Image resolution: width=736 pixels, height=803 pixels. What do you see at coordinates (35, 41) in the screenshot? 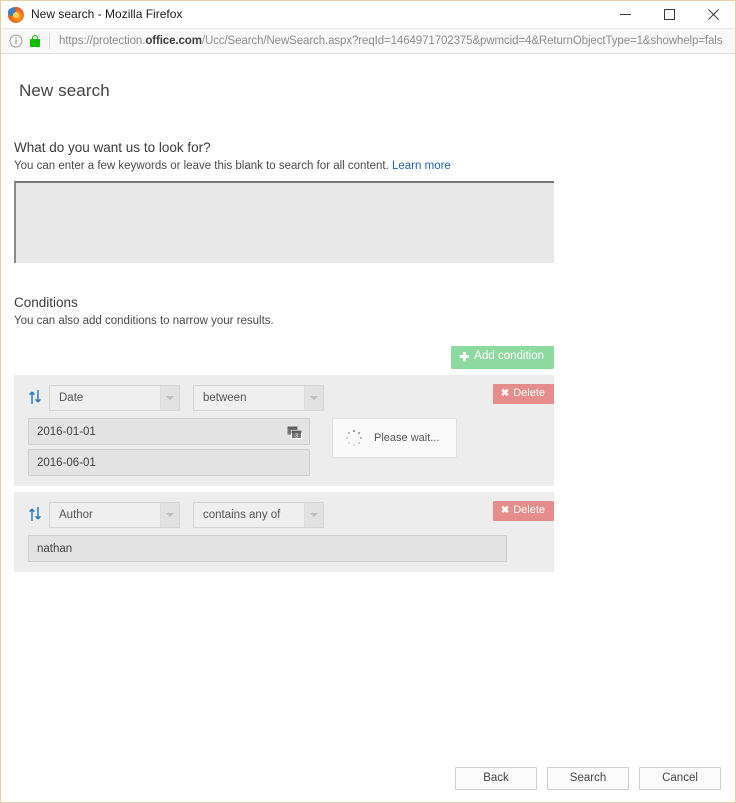
I see `padlock-secure-icon` at bounding box center [35, 41].